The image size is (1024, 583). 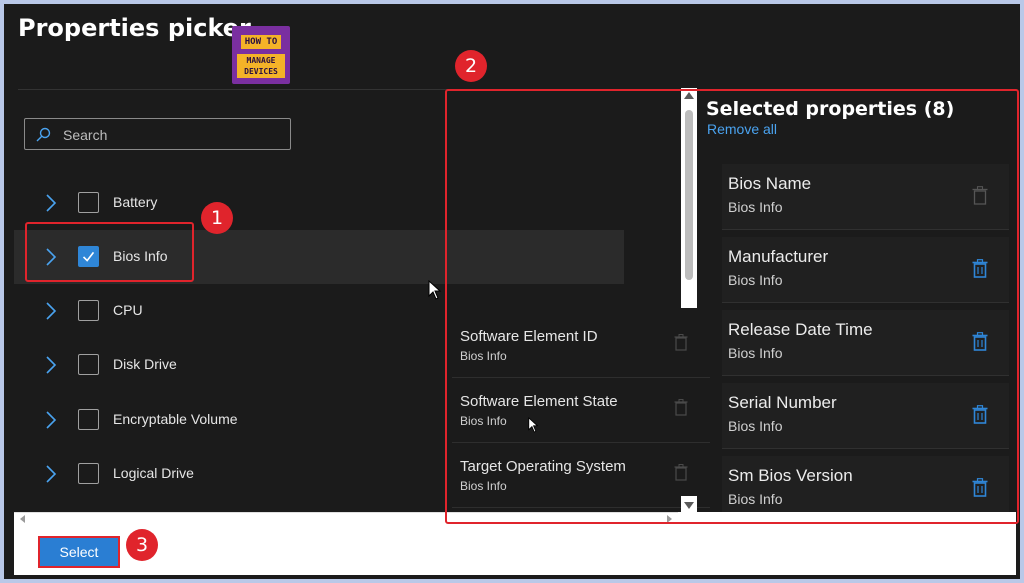 I want to click on annotation-badge-1: 1, so click(x=217, y=218).